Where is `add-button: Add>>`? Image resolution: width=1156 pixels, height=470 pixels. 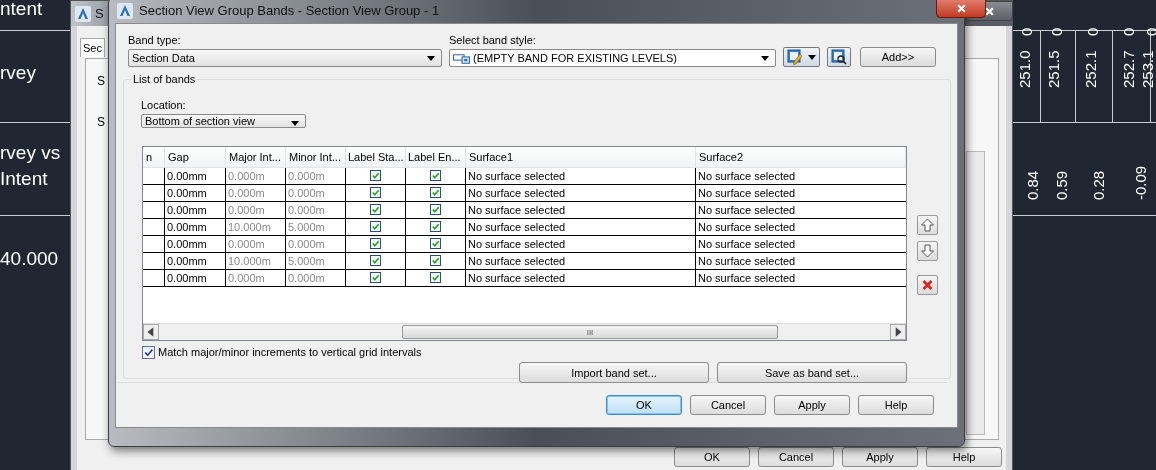 add-button: Add>> is located at coordinates (898, 57).